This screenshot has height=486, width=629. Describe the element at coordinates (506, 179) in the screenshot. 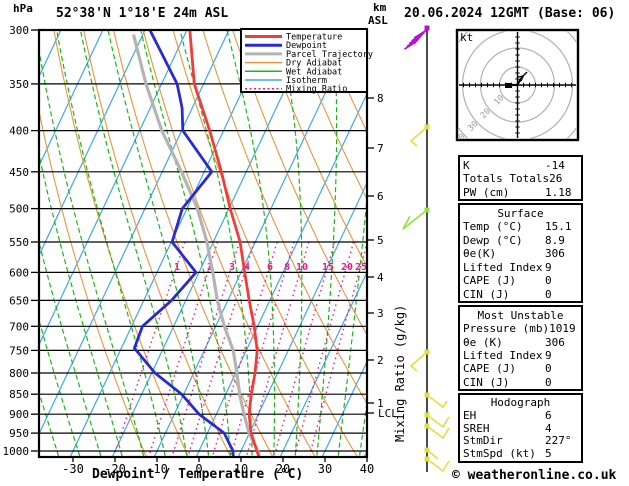

I see `stat-label: Totals Totals` at that location.